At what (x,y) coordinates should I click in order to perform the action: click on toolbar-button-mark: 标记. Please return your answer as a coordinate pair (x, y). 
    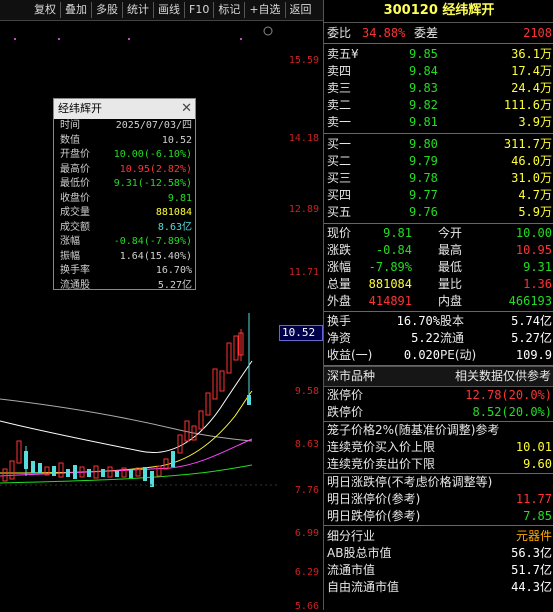
    Looking at the image, I should click on (230, 10).